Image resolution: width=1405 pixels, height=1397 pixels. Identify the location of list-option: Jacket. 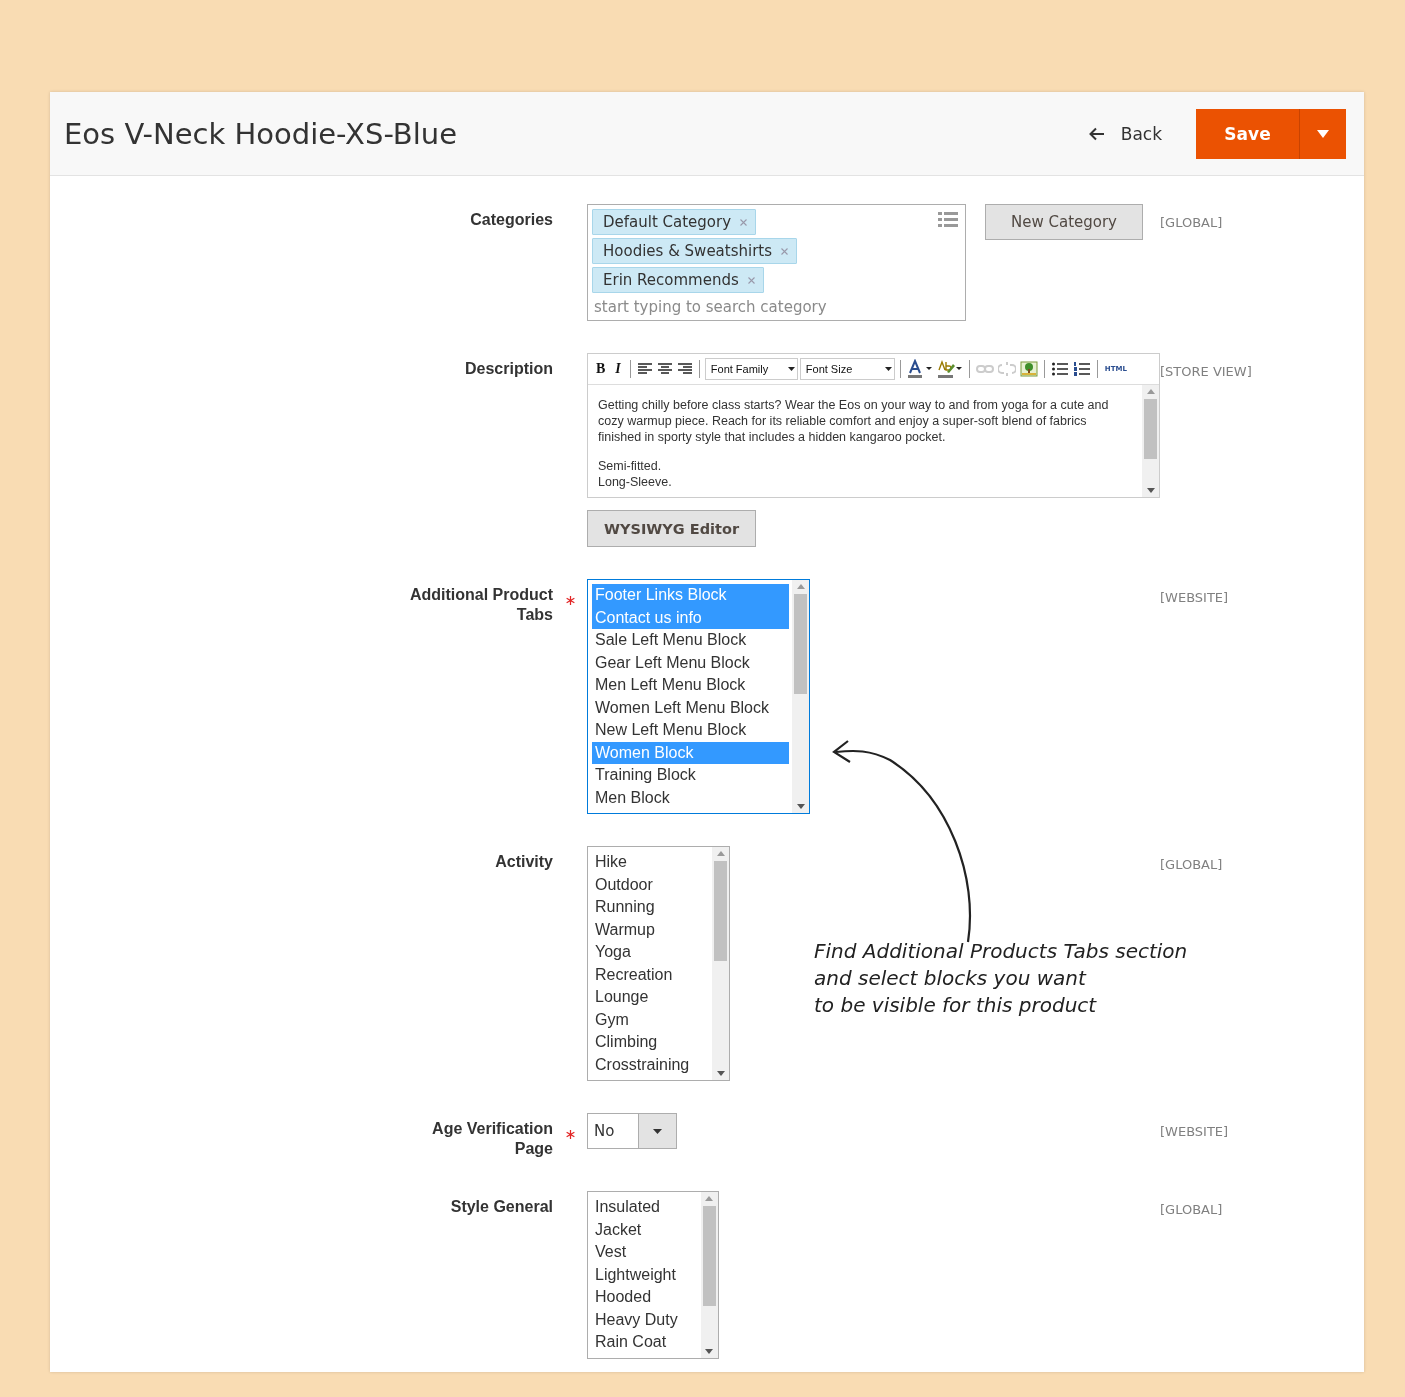
(645, 1229).